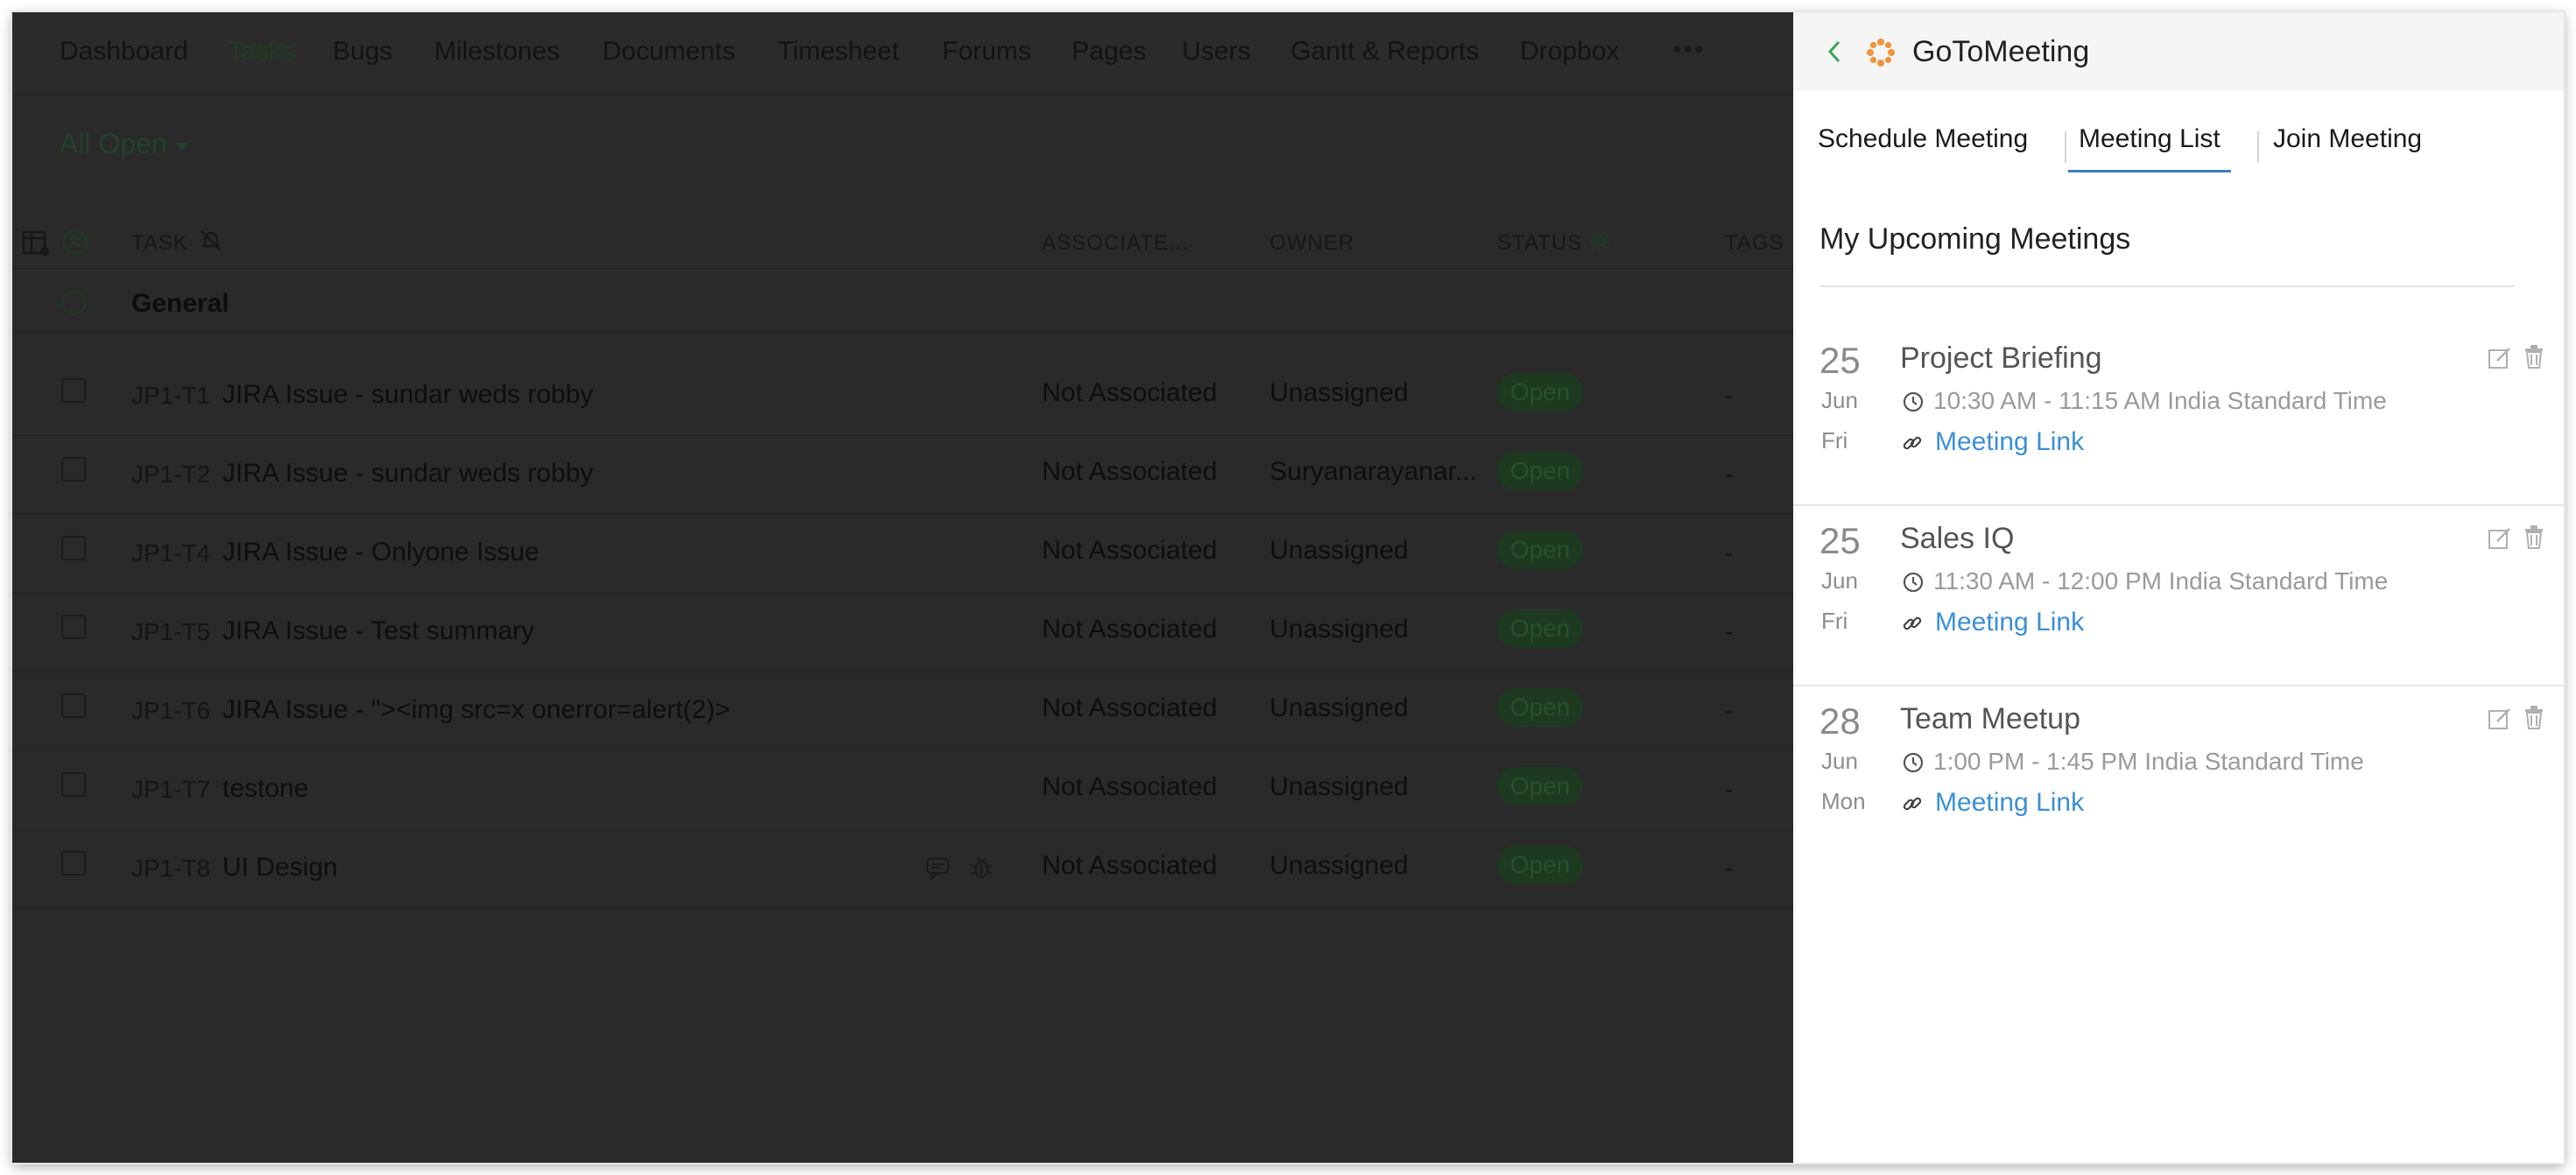 This screenshot has width=2576, height=1175. I want to click on task-name: JIRA Issue - Test summary, so click(378, 631).